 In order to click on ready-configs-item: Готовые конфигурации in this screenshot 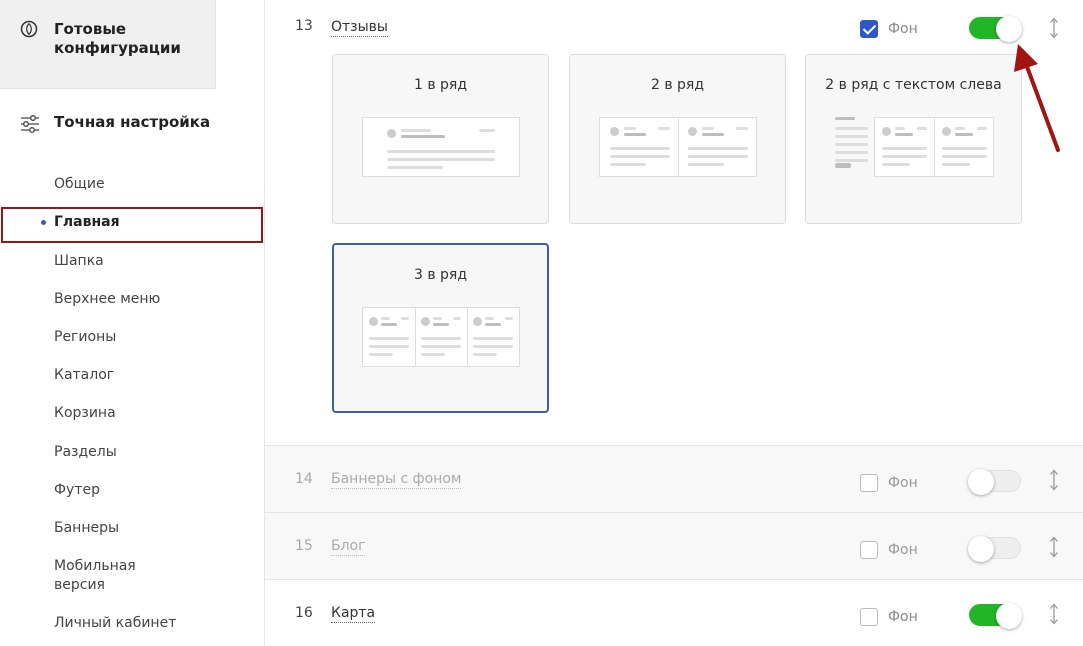, I will do `click(108, 44)`.